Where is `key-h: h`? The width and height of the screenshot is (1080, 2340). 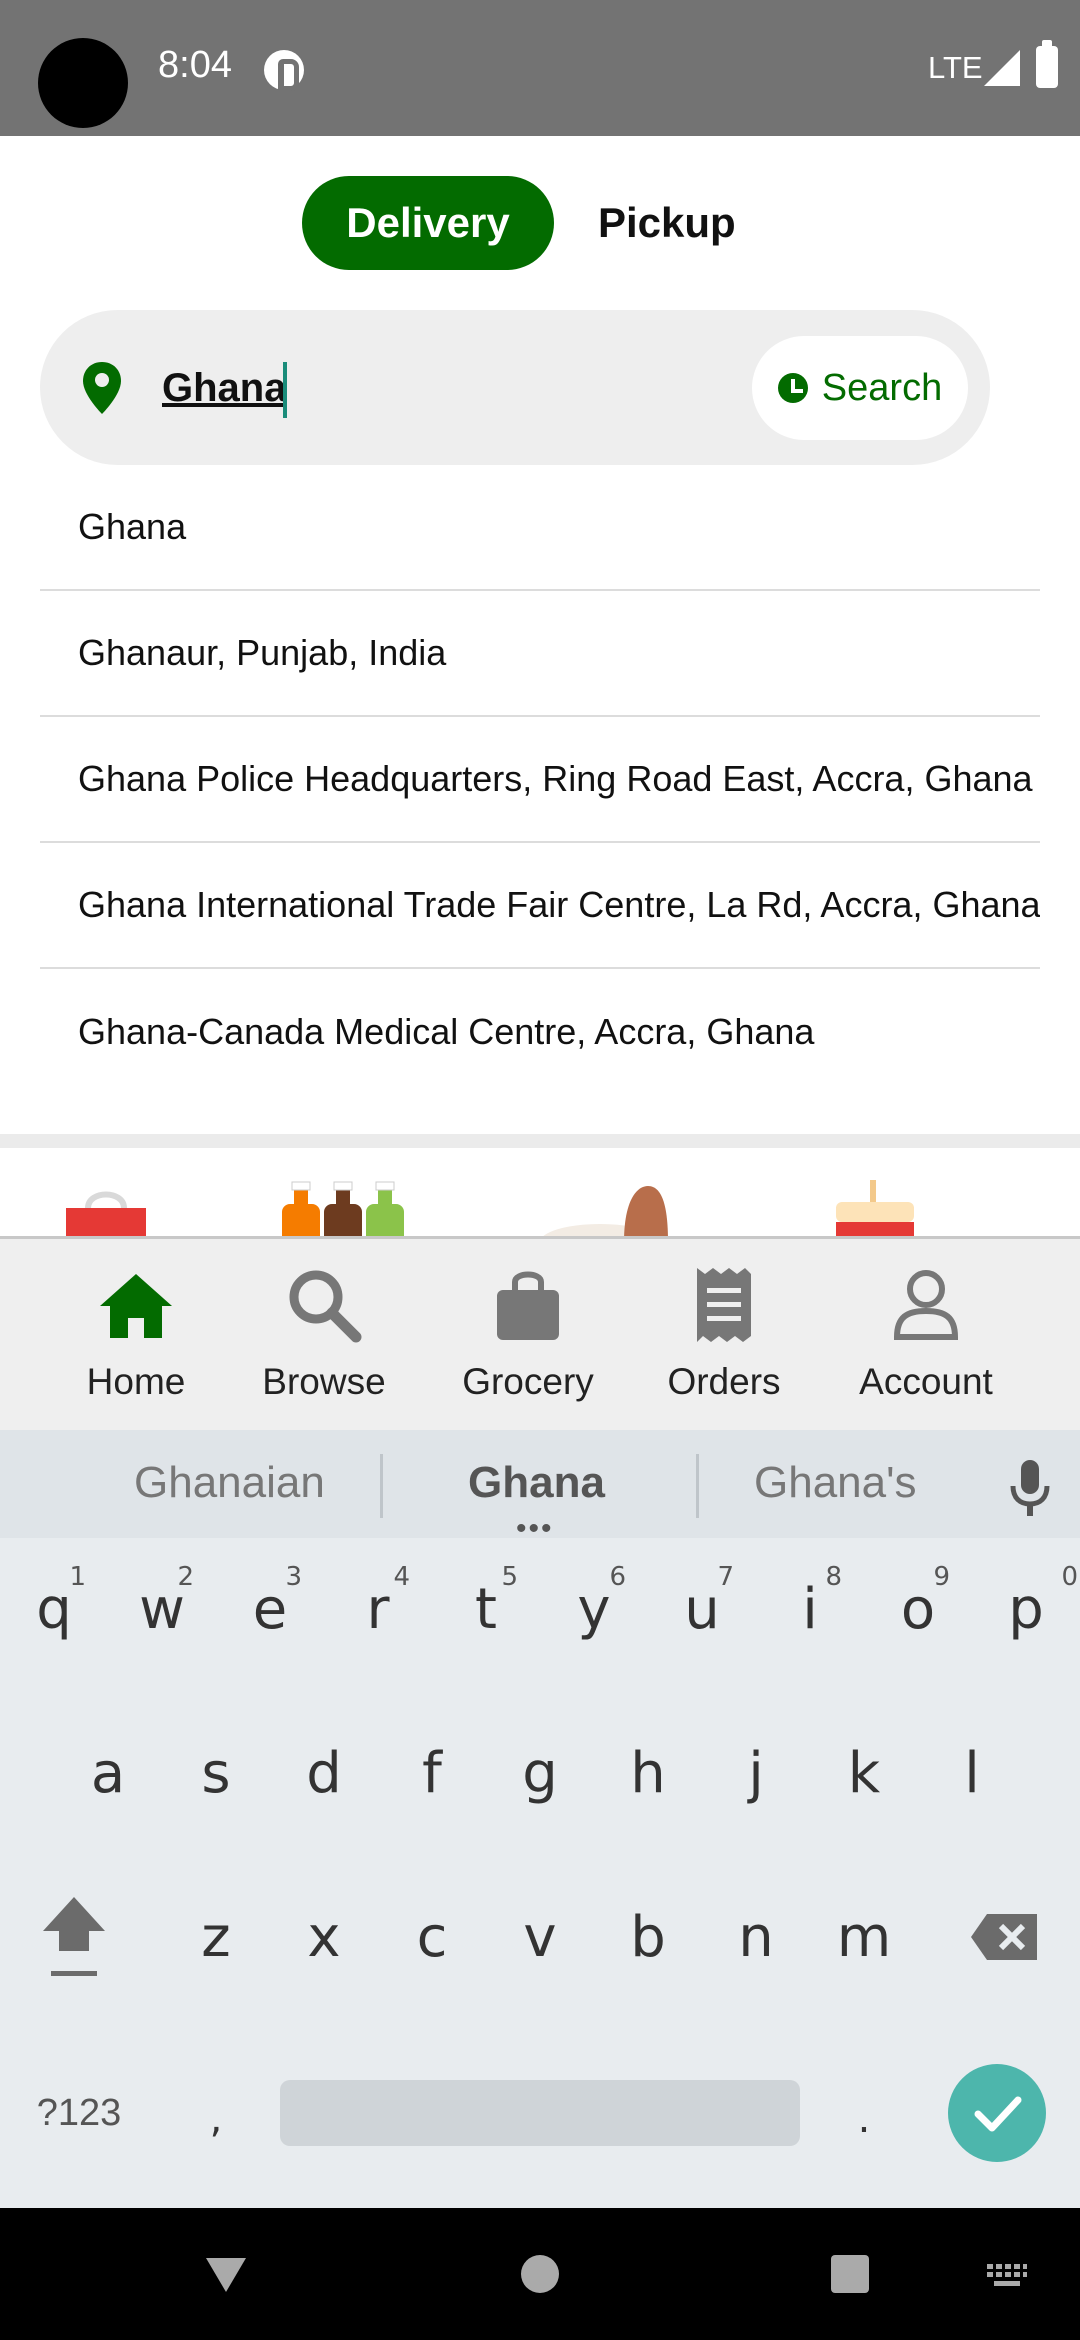
key-h: h is located at coordinates (648, 1773).